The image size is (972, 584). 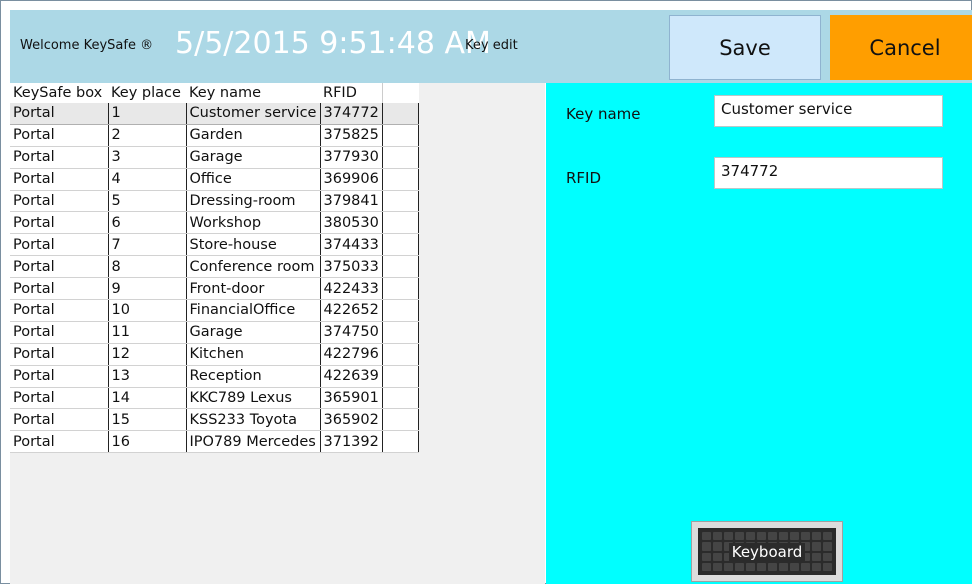 I want to click on table-row: Portal 13 Reception 422639, so click(x=214, y=376).